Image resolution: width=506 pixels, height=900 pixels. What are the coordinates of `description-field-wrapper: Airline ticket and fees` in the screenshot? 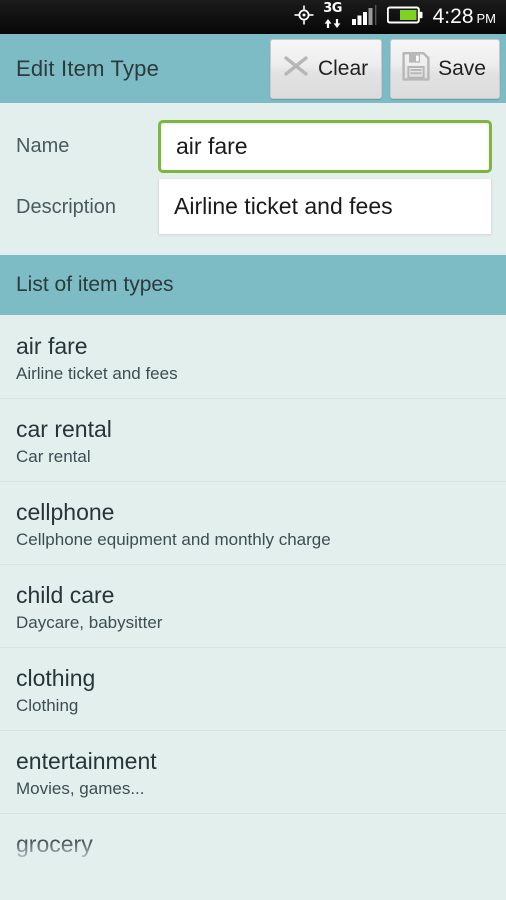 It's located at (325, 207).